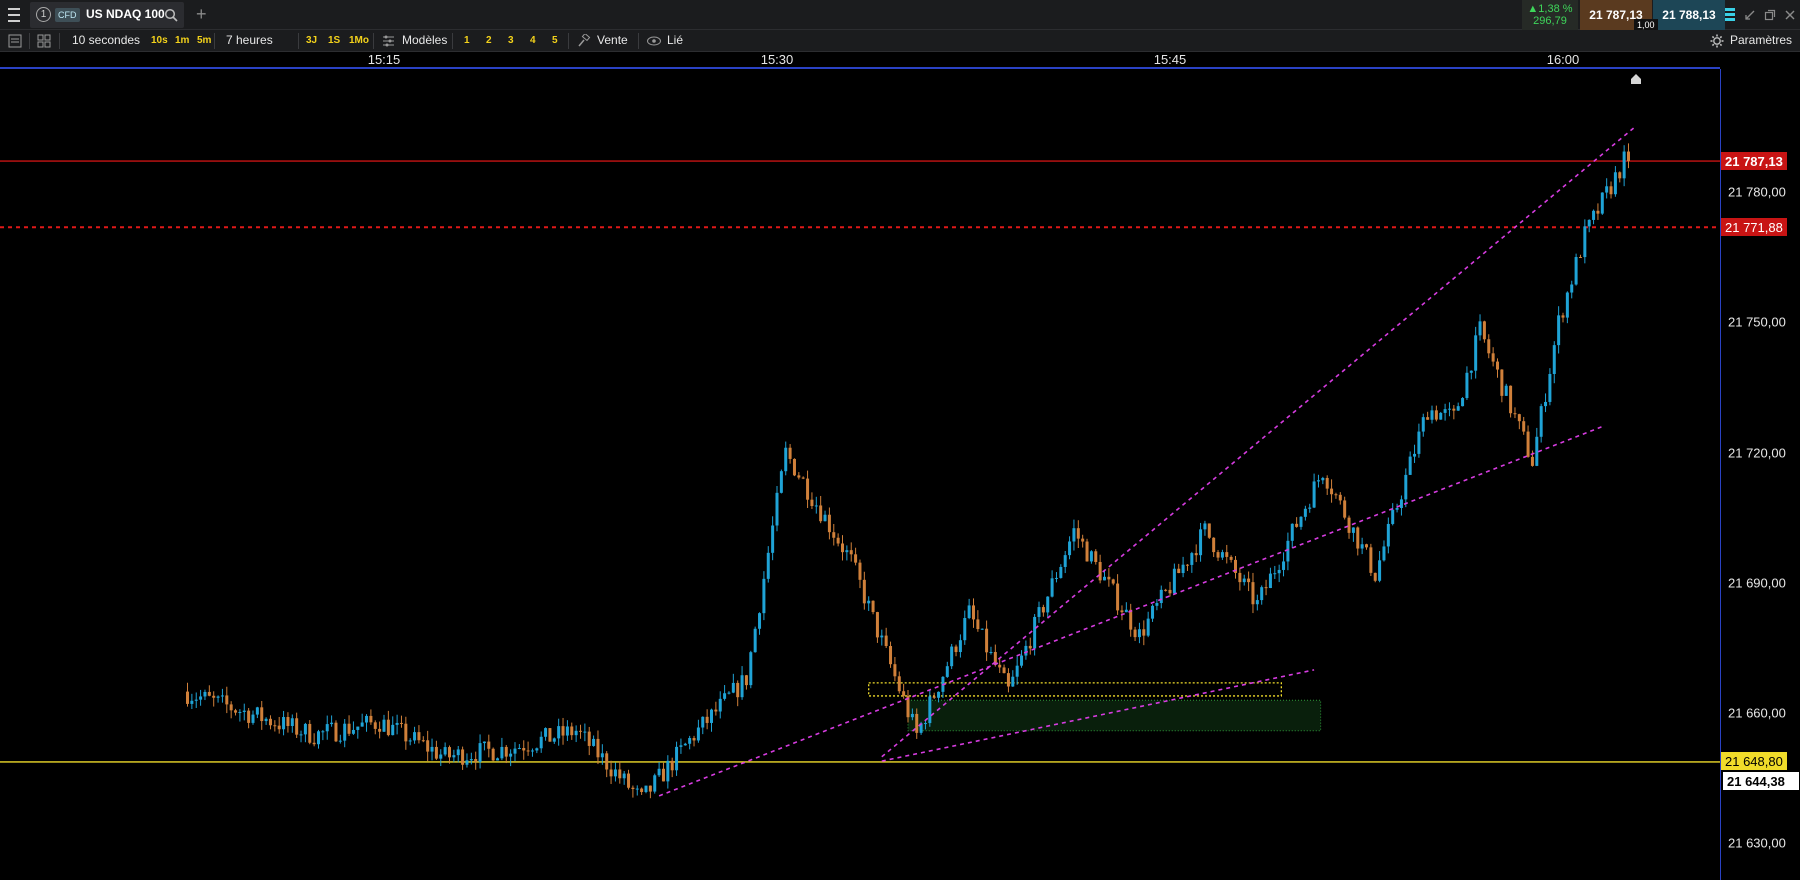 The width and height of the screenshot is (1800, 880). What do you see at coordinates (44, 41) in the screenshot?
I see `layout-grid-icon` at bounding box center [44, 41].